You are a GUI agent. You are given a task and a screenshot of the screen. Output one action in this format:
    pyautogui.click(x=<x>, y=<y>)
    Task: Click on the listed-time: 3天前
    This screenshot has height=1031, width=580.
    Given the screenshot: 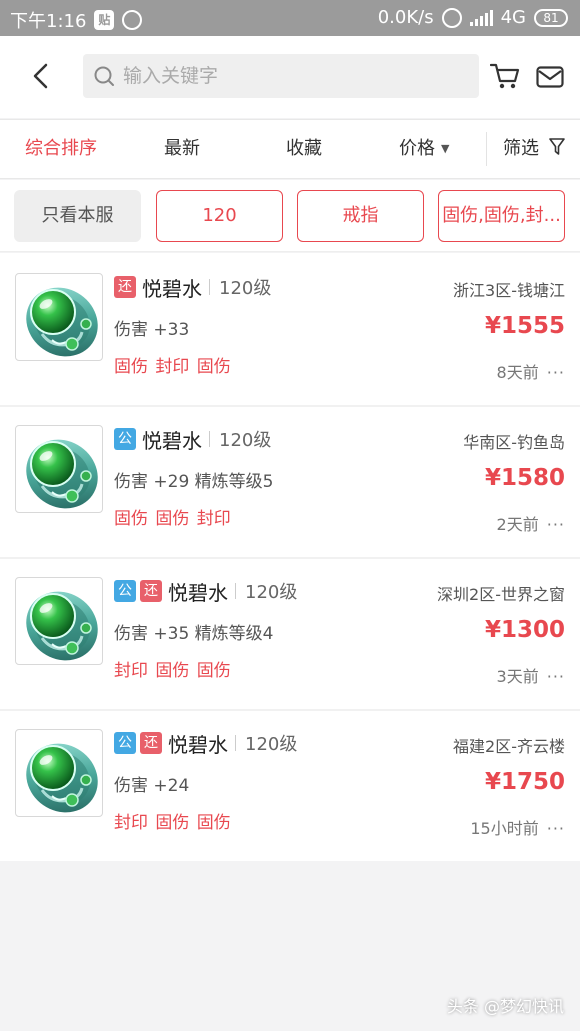 What is the action you would take?
    pyautogui.click(x=517, y=676)
    